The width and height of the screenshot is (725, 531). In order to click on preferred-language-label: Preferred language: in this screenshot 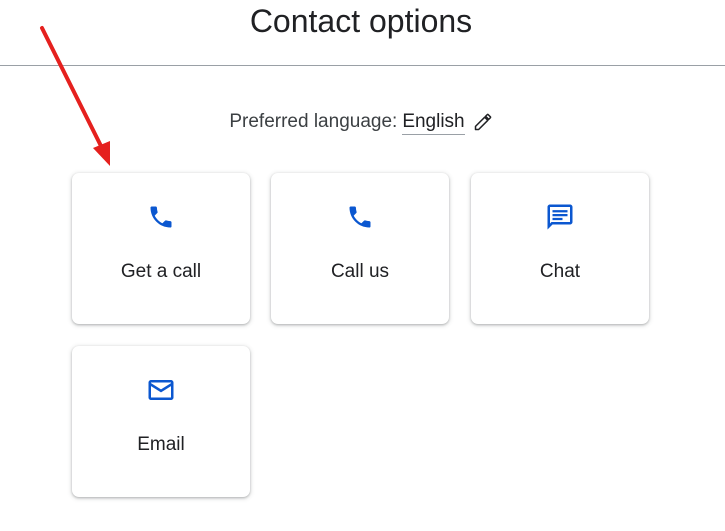, I will do `click(313, 121)`.